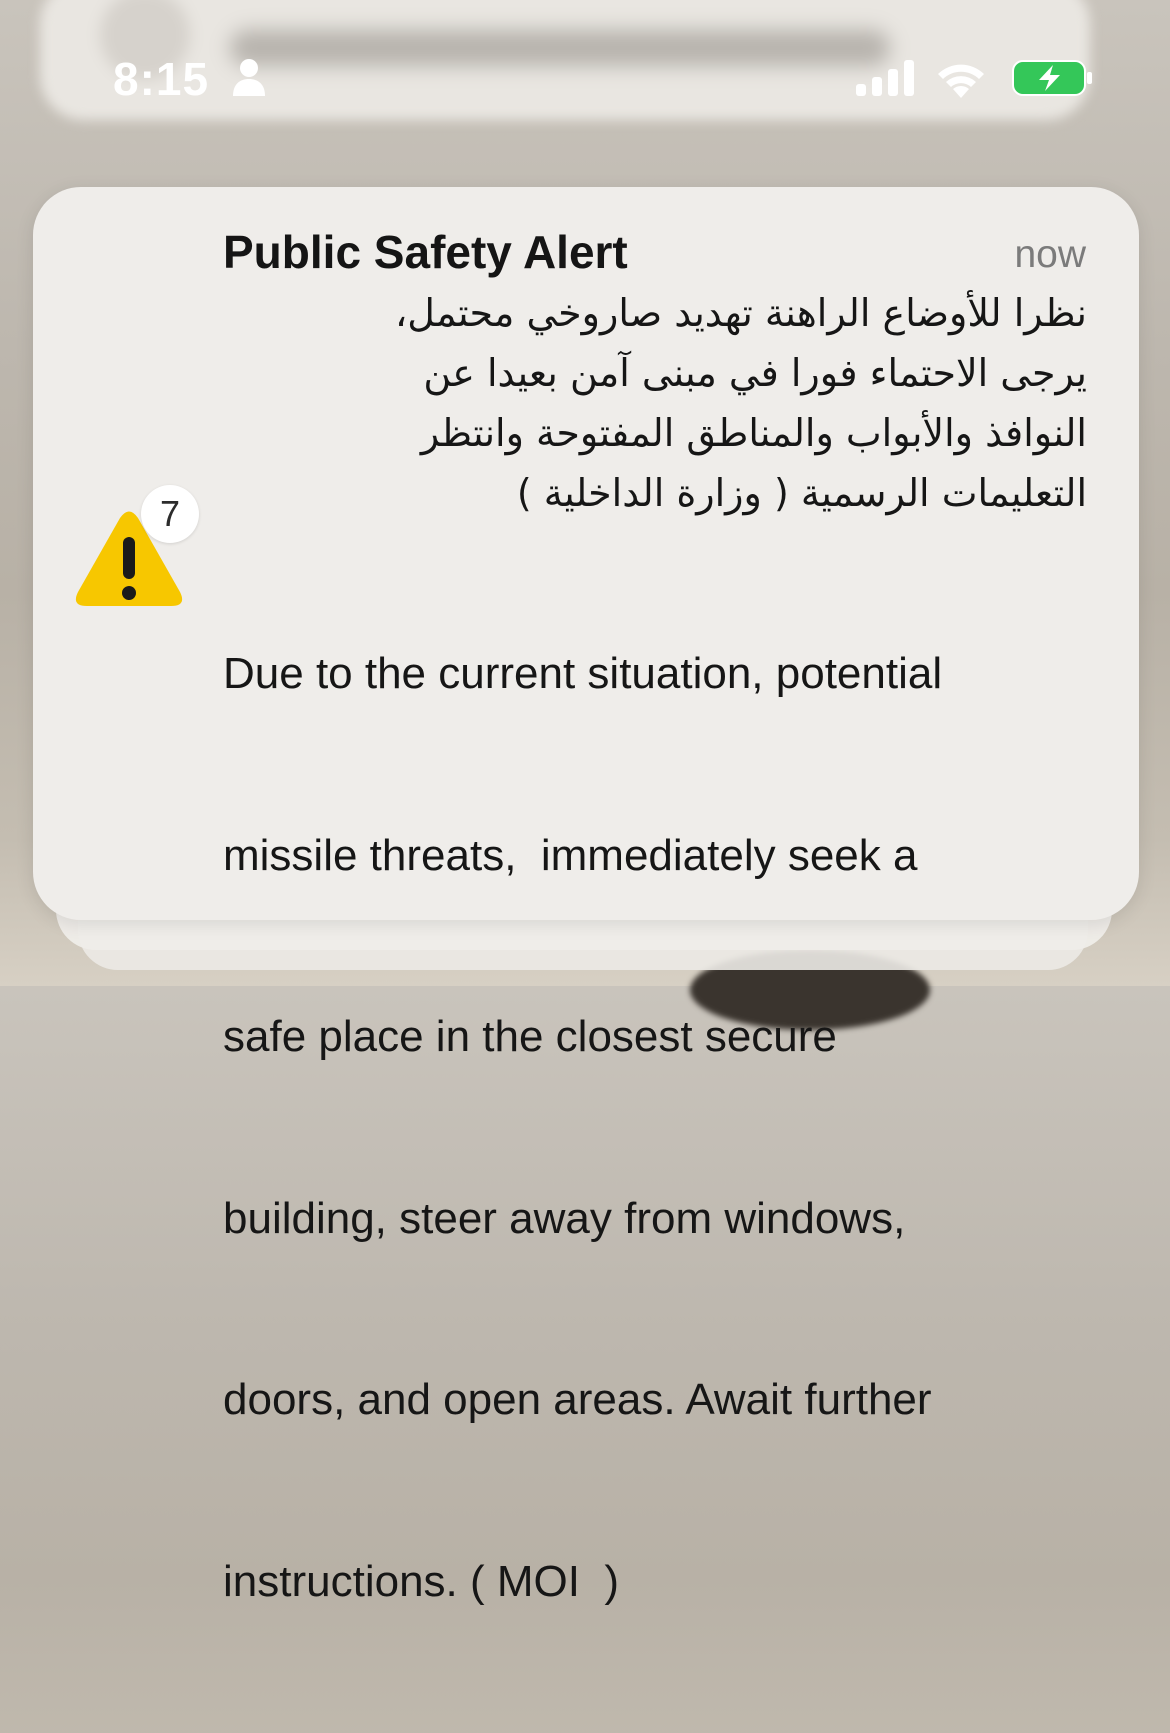 The image size is (1170, 1733). I want to click on notification-count-badge: 7, so click(170, 514).